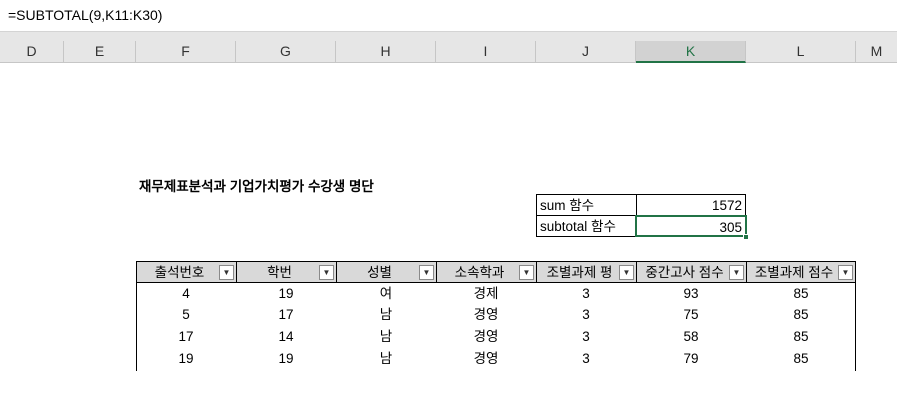  I want to click on header-label: 중간고사 점수, so click(684, 272).